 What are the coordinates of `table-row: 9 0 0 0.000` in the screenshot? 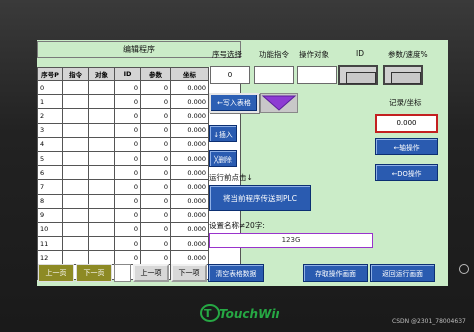 It's located at (123, 215).